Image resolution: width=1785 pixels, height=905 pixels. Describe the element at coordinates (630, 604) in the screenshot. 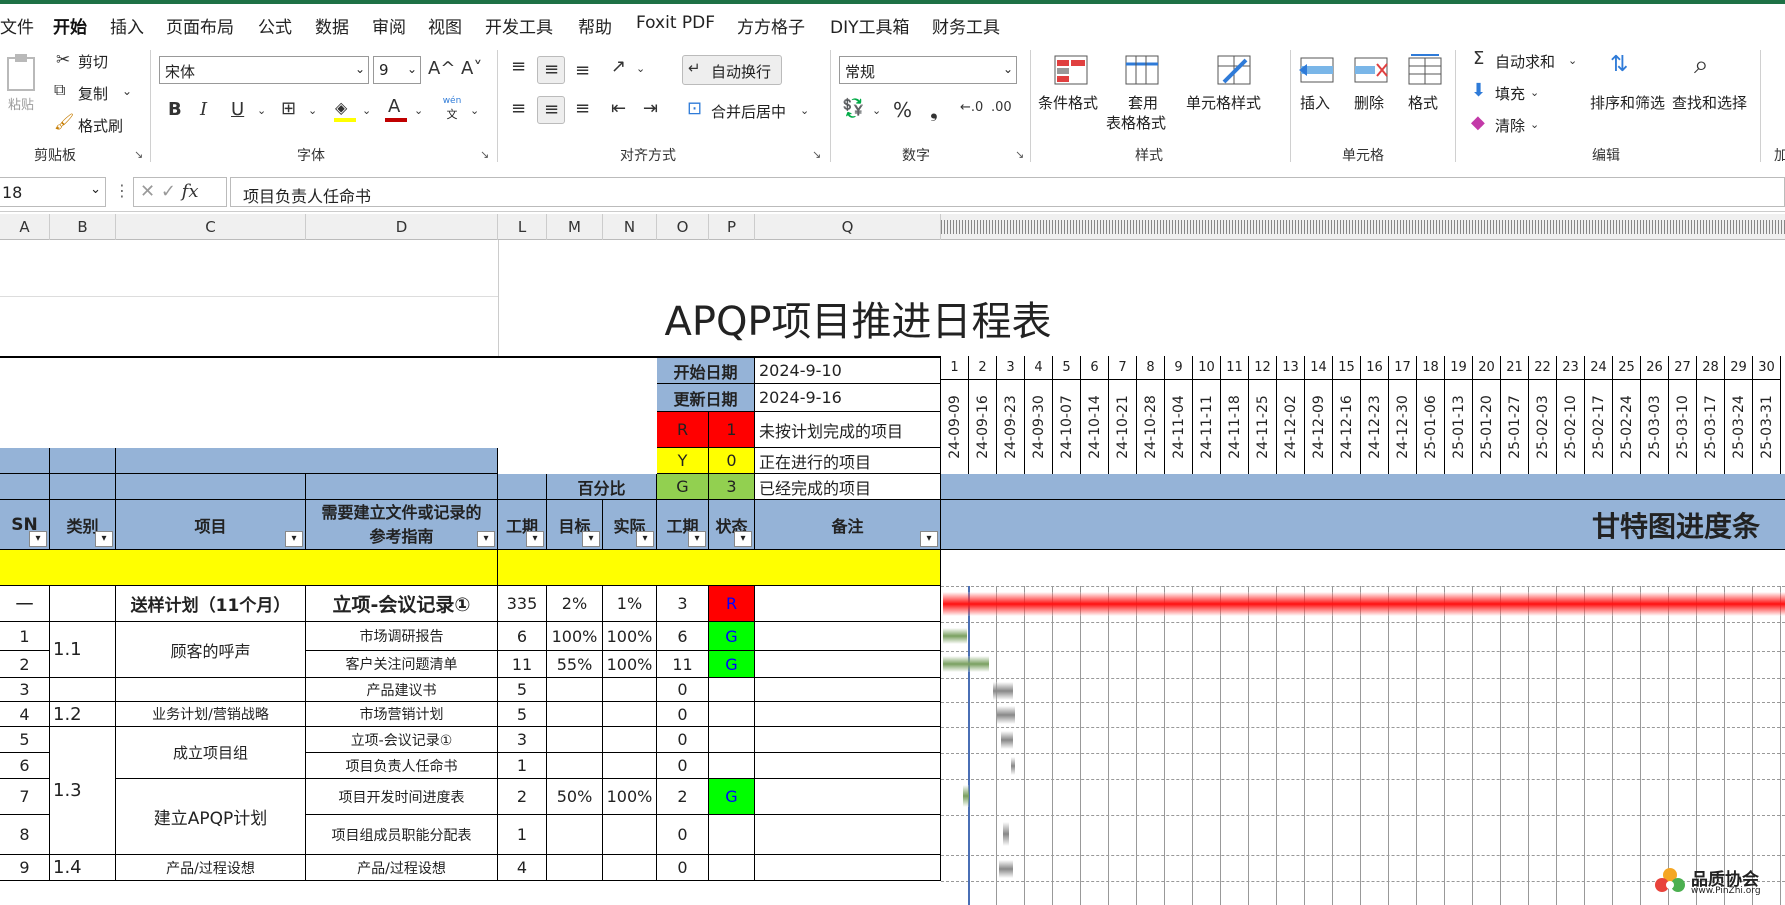

I see `summary-actual: 1%` at that location.